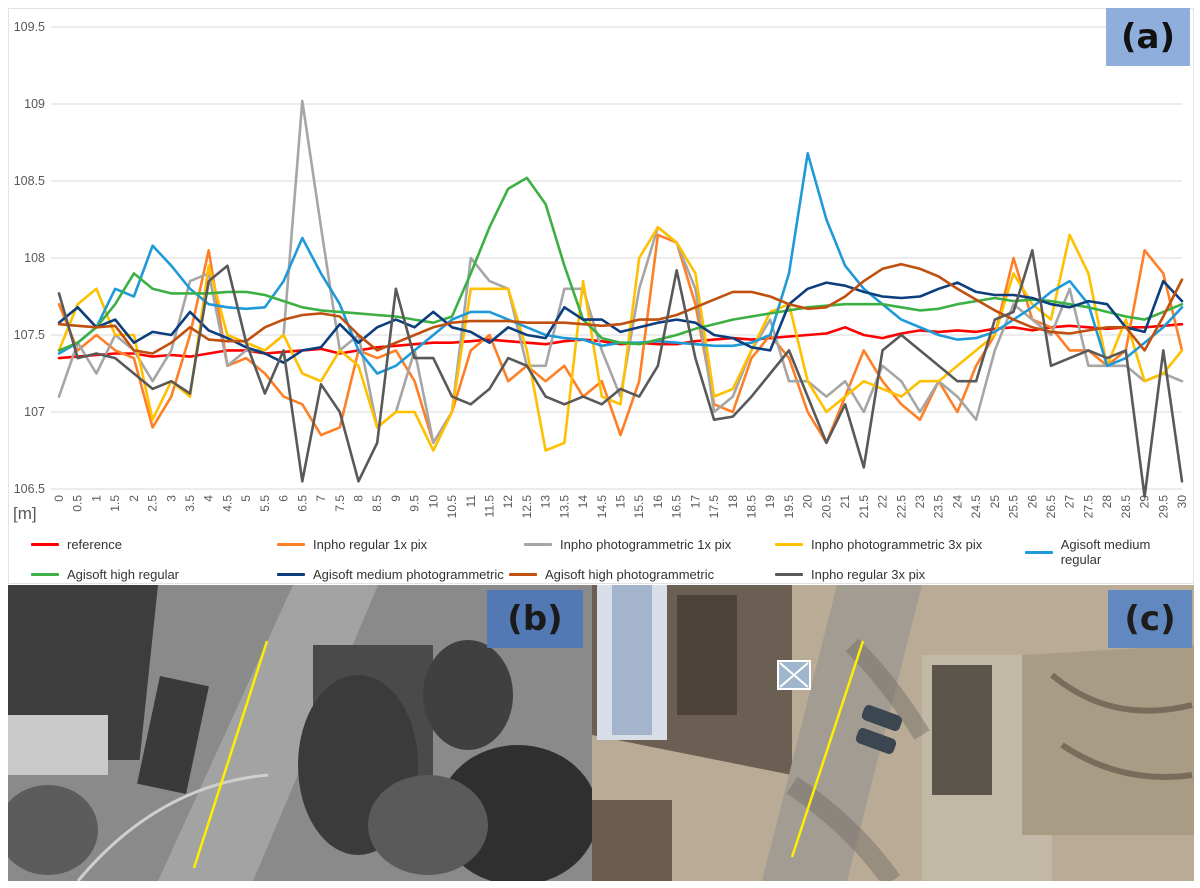  I want to click on y-tick-label: 109, so click(34, 104).